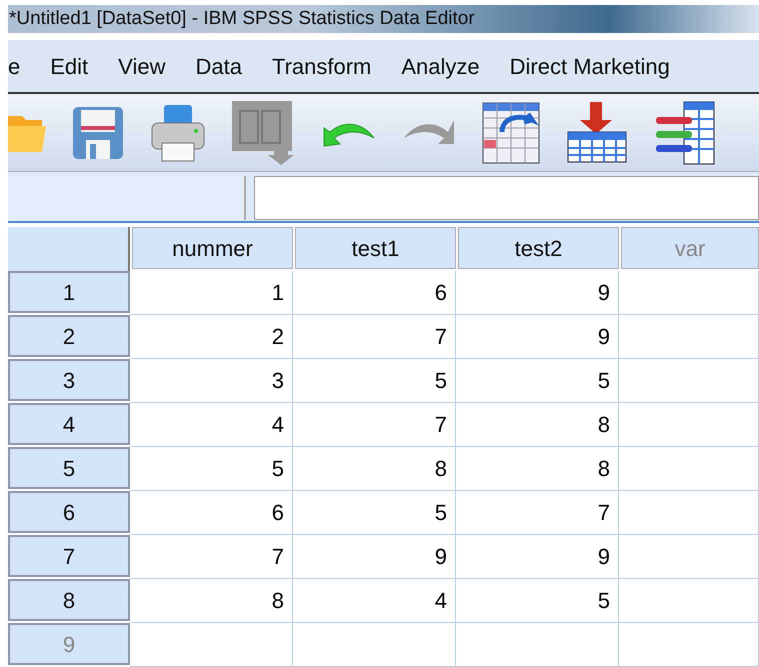 The width and height of the screenshot is (759, 667). What do you see at coordinates (178, 132) in the screenshot?
I see `printer-icon` at bounding box center [178, 132].